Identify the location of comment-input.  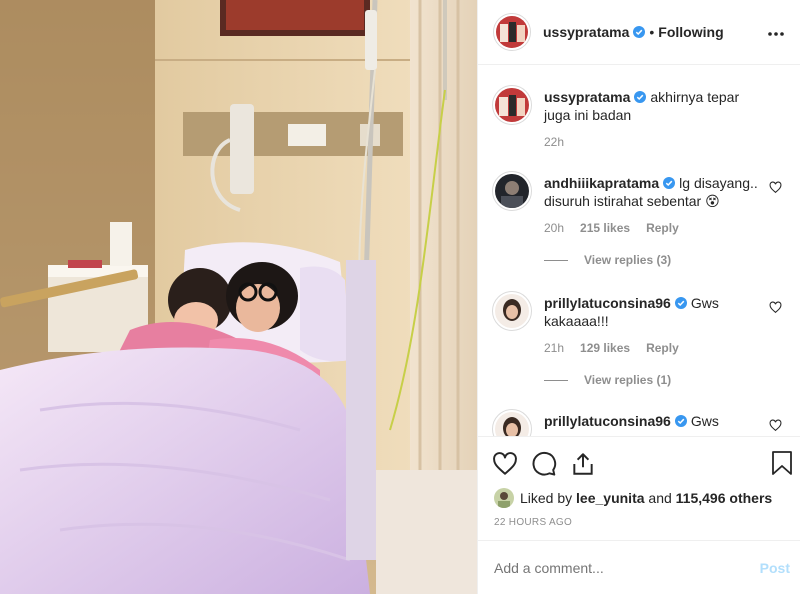
(625, 567).